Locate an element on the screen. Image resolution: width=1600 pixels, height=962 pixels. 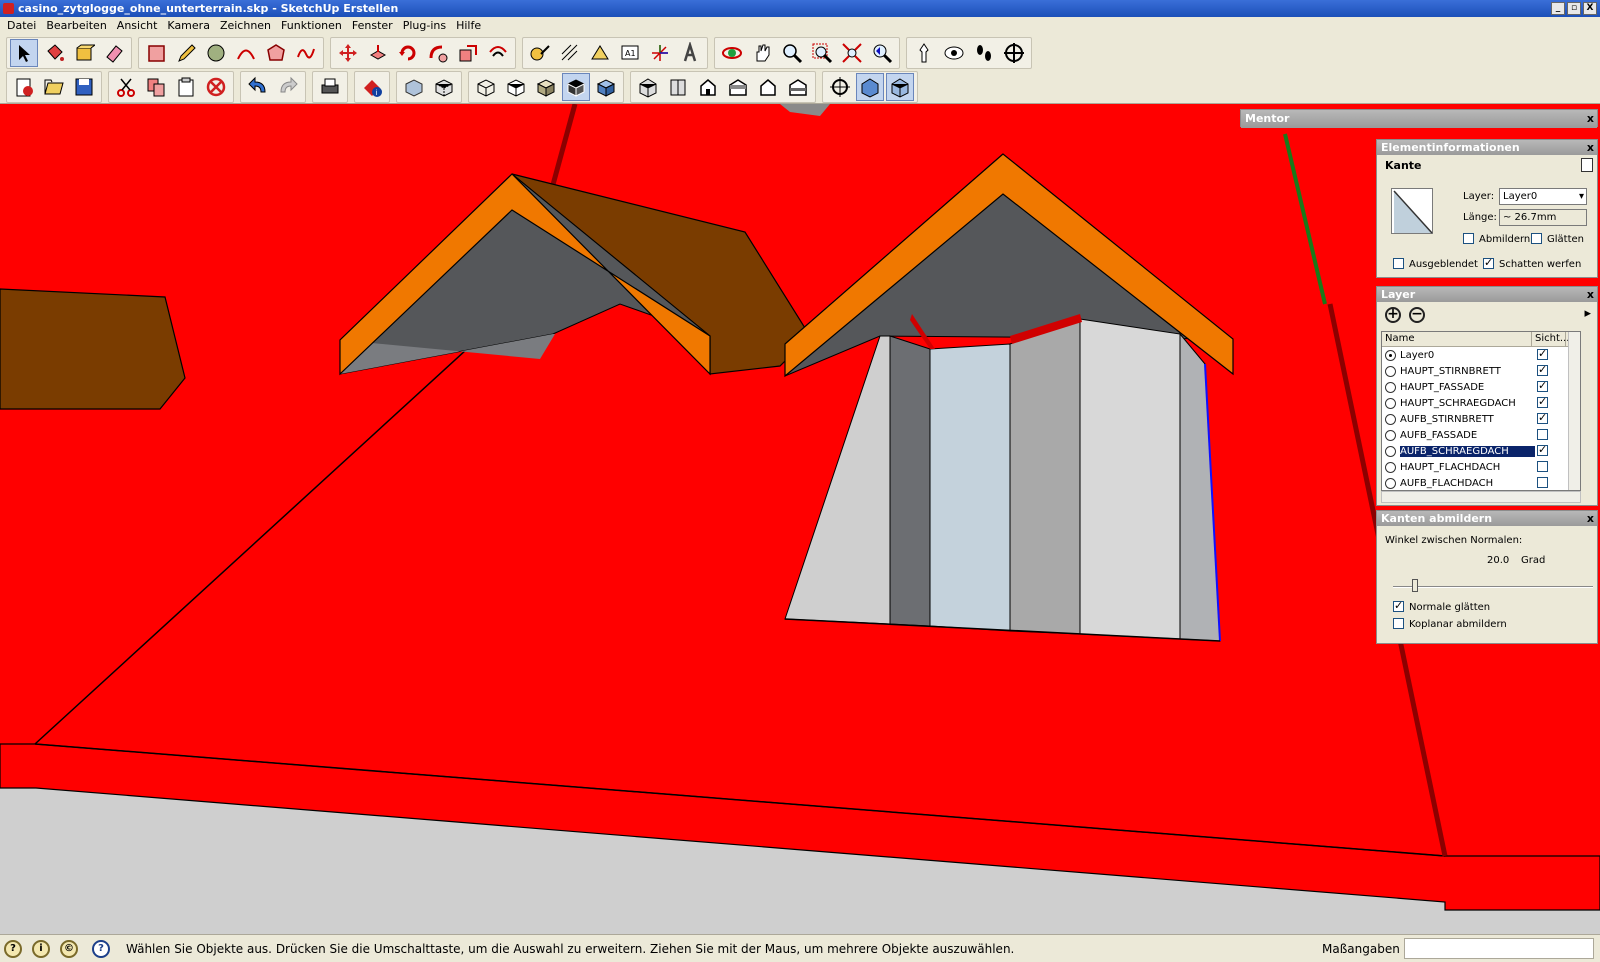
menu-plugins: Plug-ins is located at coordinates (424, 26).